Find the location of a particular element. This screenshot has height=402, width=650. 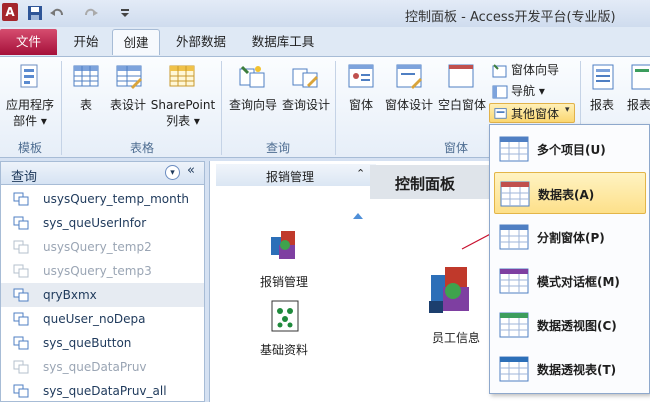

report-button: 报表 is located at coordinates (602, 105).